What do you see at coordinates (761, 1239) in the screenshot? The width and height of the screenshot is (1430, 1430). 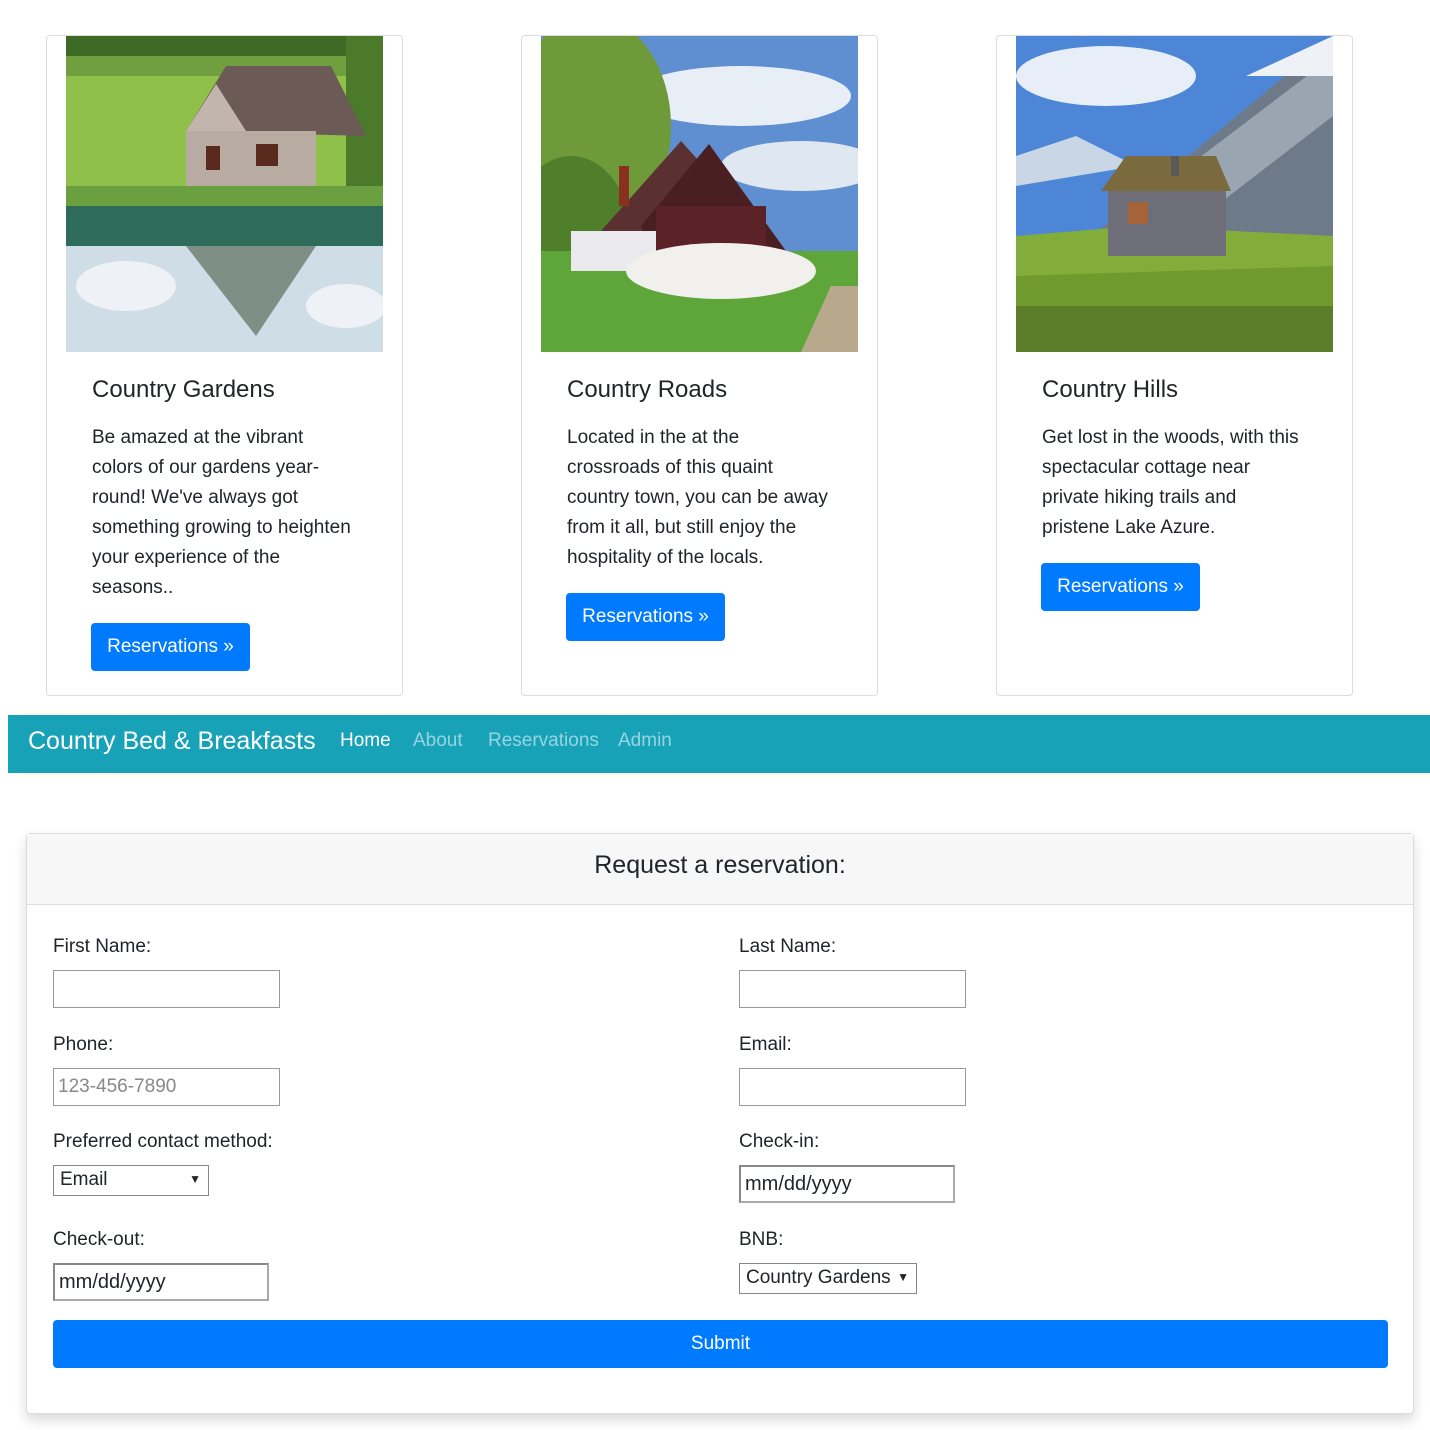 I see `bnb-label: BNB:` at bounding box center [761, 1239].